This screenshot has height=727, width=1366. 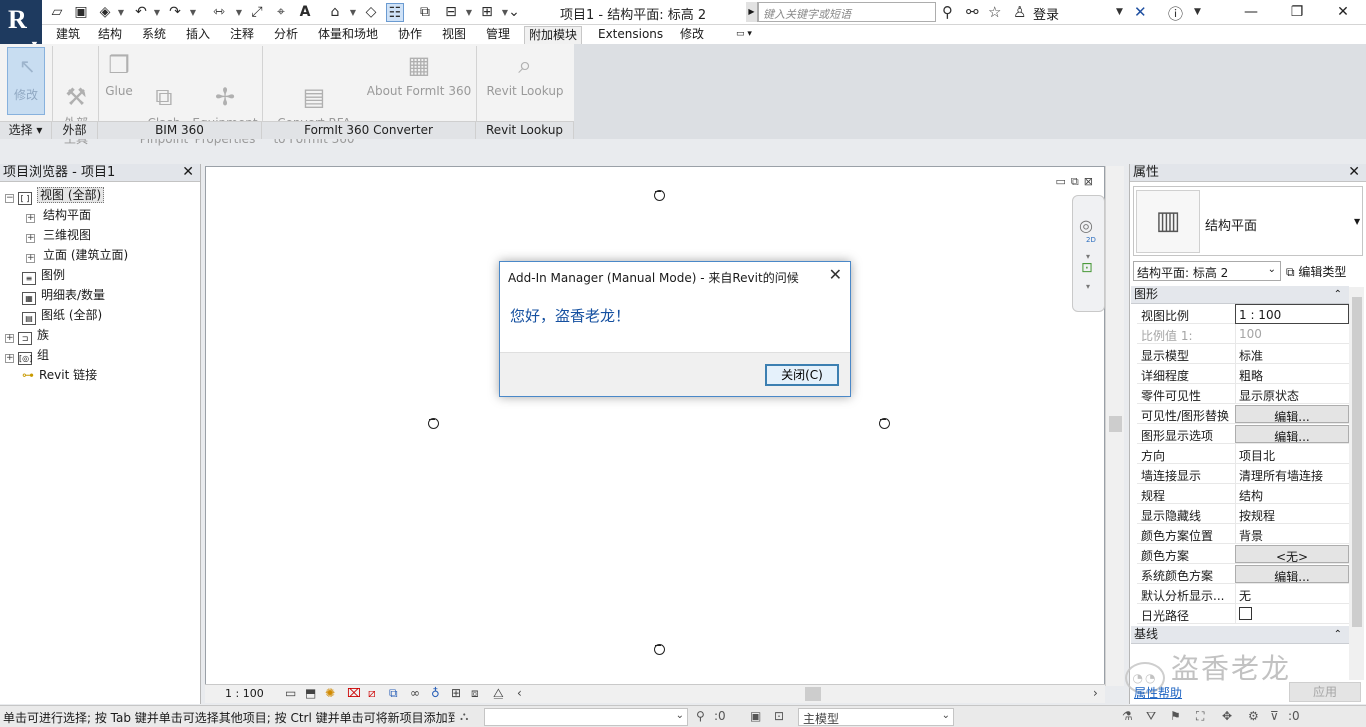 I want to click on properties-scrollbar, so click(x=1356, y=483).